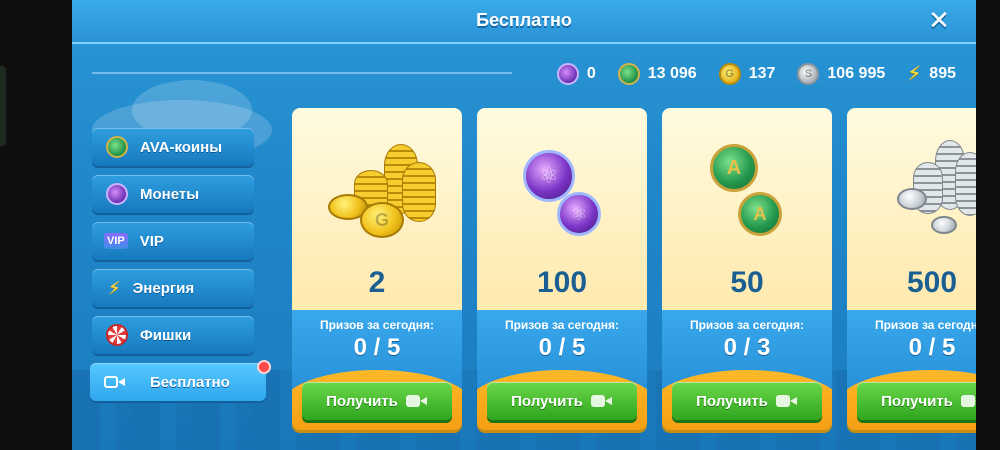 This screenshot has width=1000, height=450. I want to click on left-screen-edge, so click(36, 225).